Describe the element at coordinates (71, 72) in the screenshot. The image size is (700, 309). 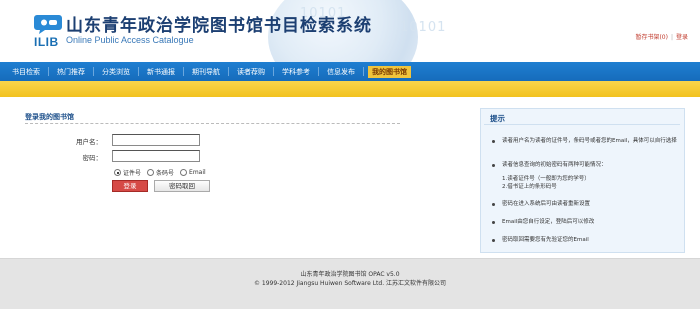
I see `nav-item-hot-recommend: 热门推荐` at that location.